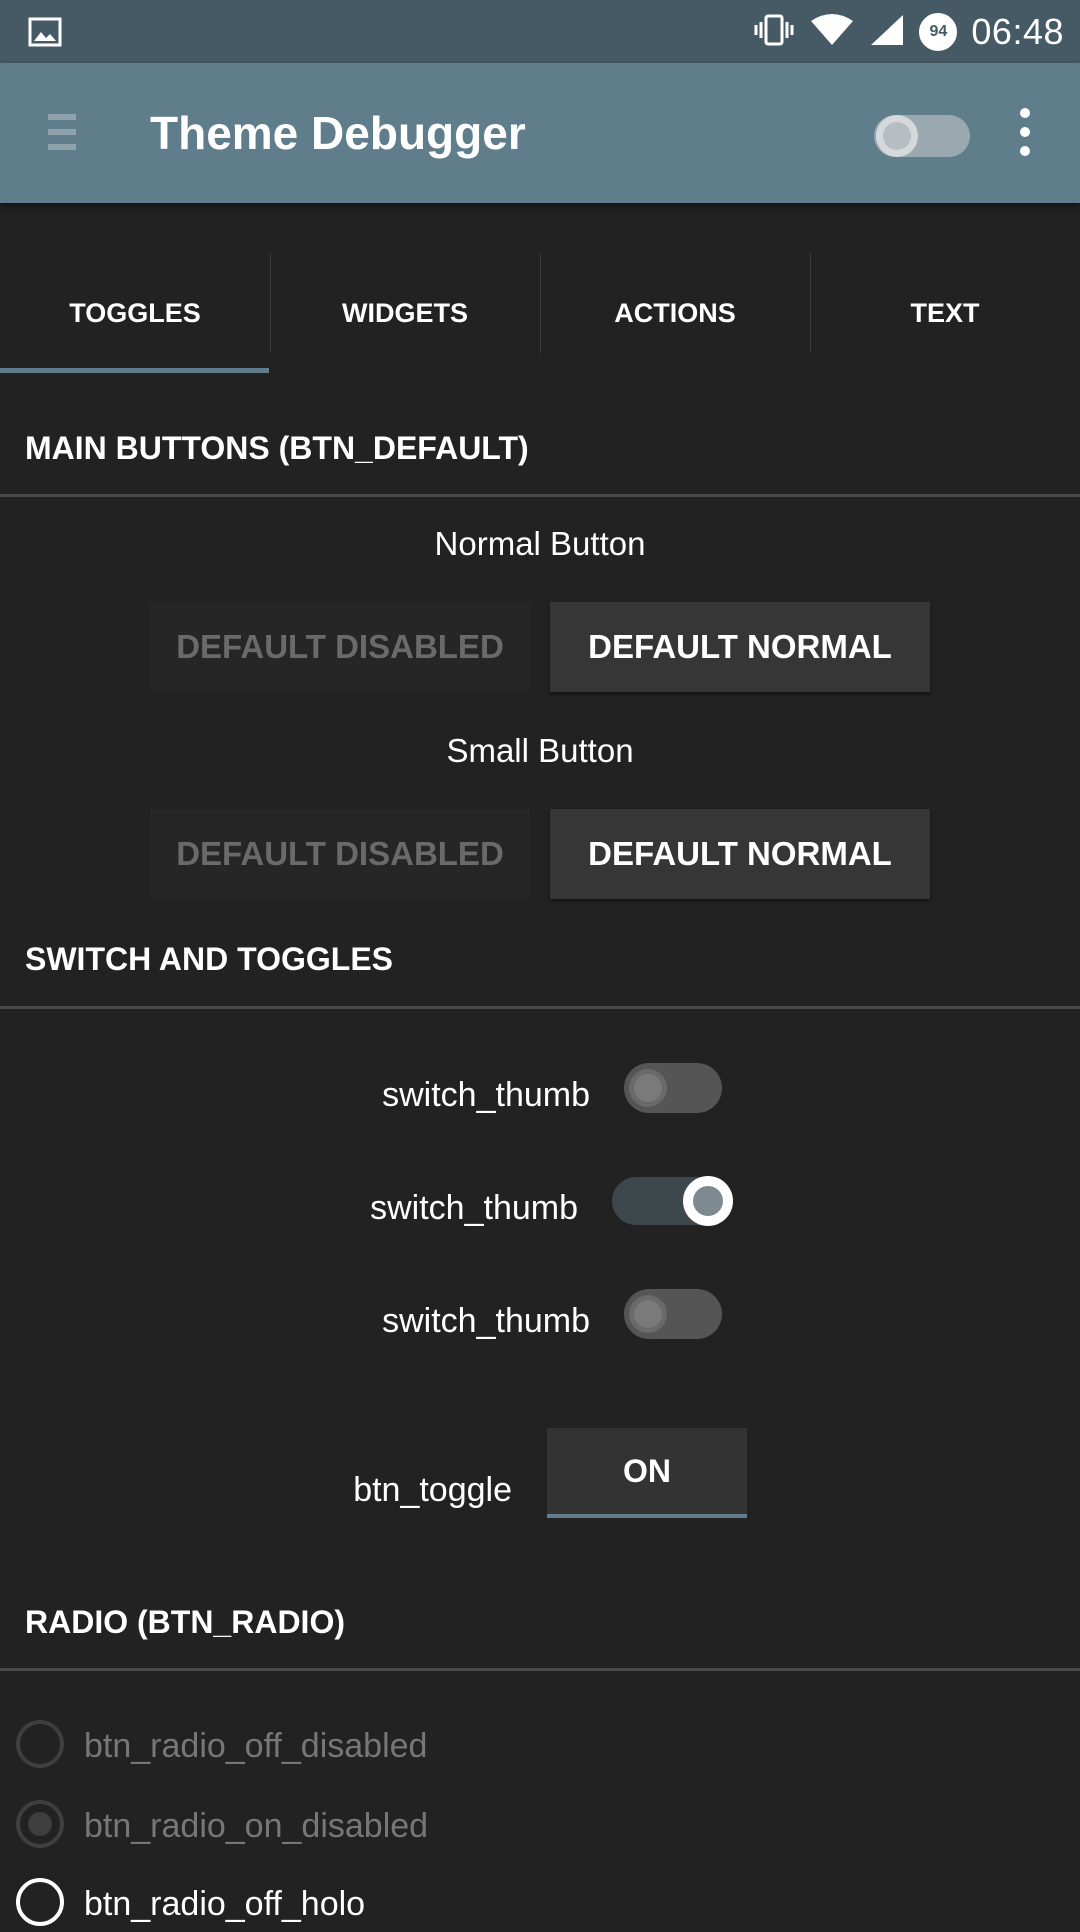 This screenshot has height=1932, width=1080. Describe the element at coordinates (432, 1490) in the screenshot. I see `toggle-label: btn_toggle` at that location.